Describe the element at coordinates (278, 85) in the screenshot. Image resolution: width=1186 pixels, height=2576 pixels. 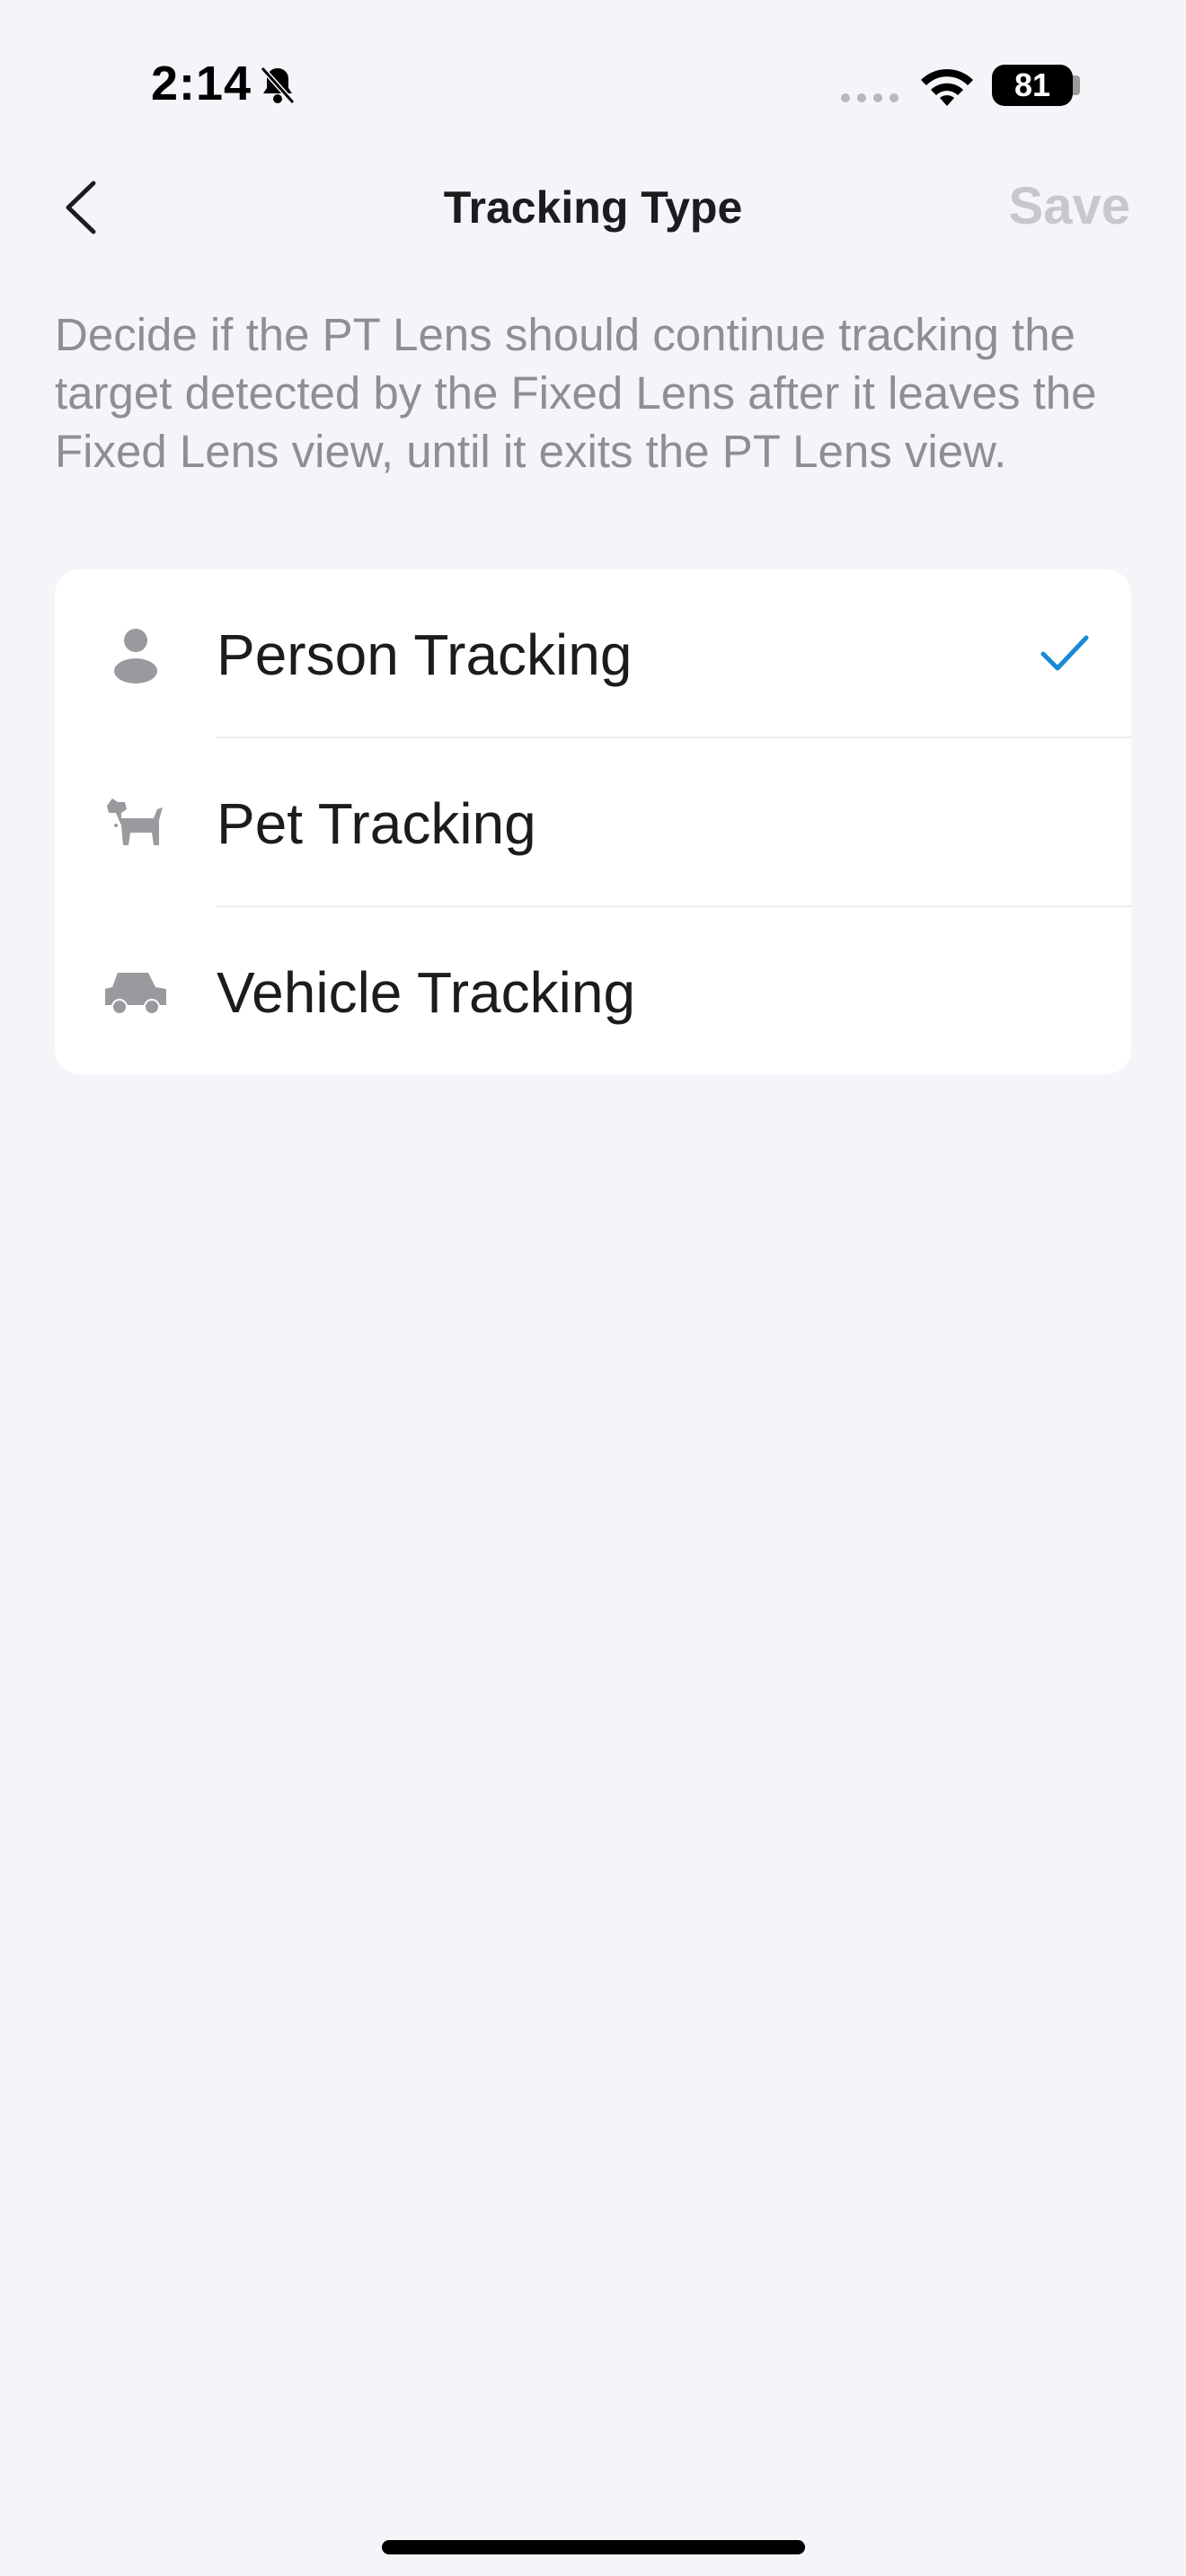
I see `bell-slash-icon` at that location.